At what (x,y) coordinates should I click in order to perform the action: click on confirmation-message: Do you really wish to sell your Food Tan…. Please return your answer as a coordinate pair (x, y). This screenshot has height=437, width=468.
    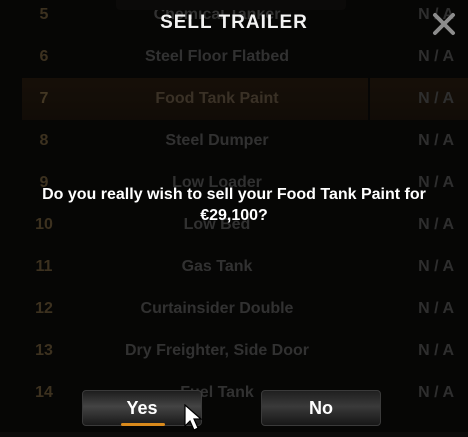
    Looking at the image, I should click on (234, 205).